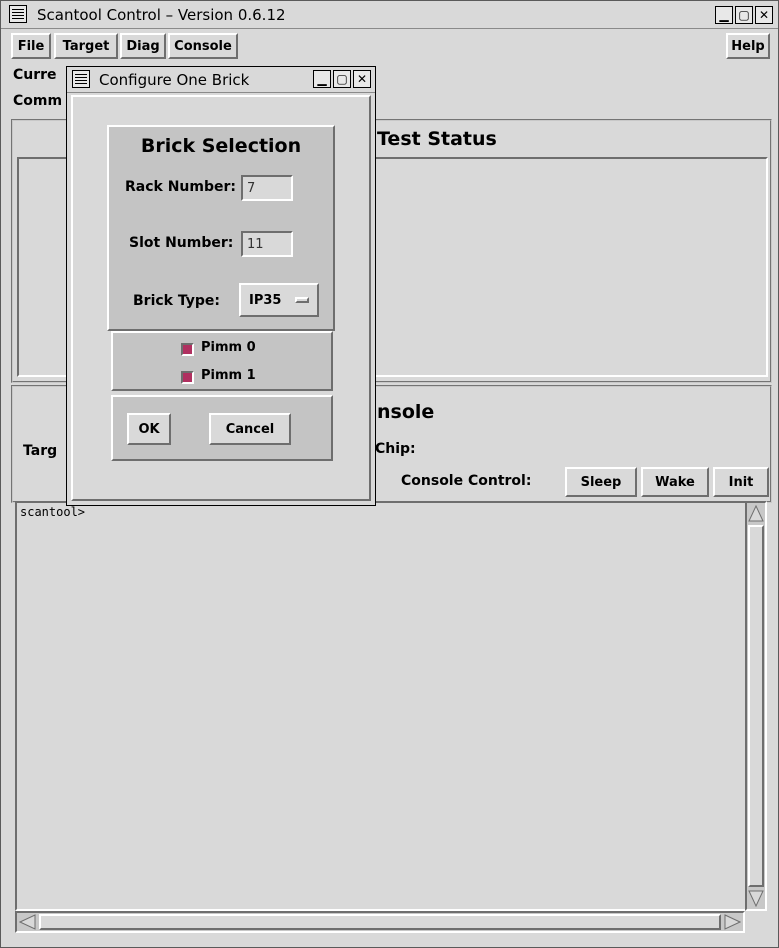 This screenshot has width=779, height=948. Describe the element at coordinates (732, 922) in the screenshot. I see `scroll-right-icon` at that location.